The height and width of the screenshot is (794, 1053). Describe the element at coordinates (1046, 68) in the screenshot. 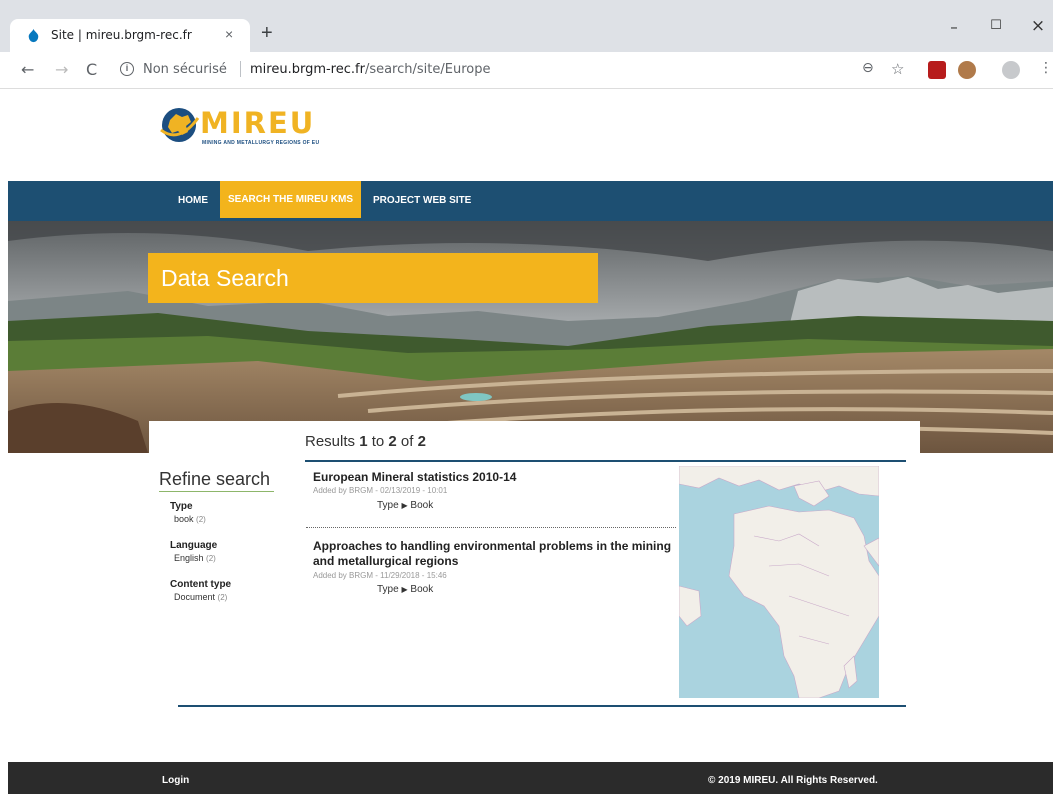

I see `menu-icon: ⋮` at that location.